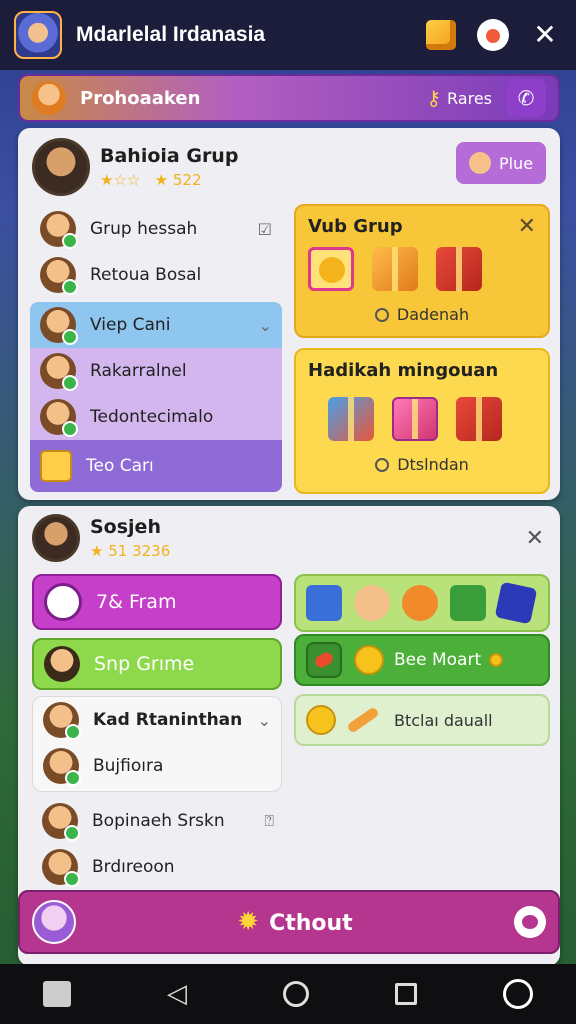 Image resolution: width=576 pixels, height=1024 pixels. I want to click on game-button: Snp Grıme, so click(157, 664).